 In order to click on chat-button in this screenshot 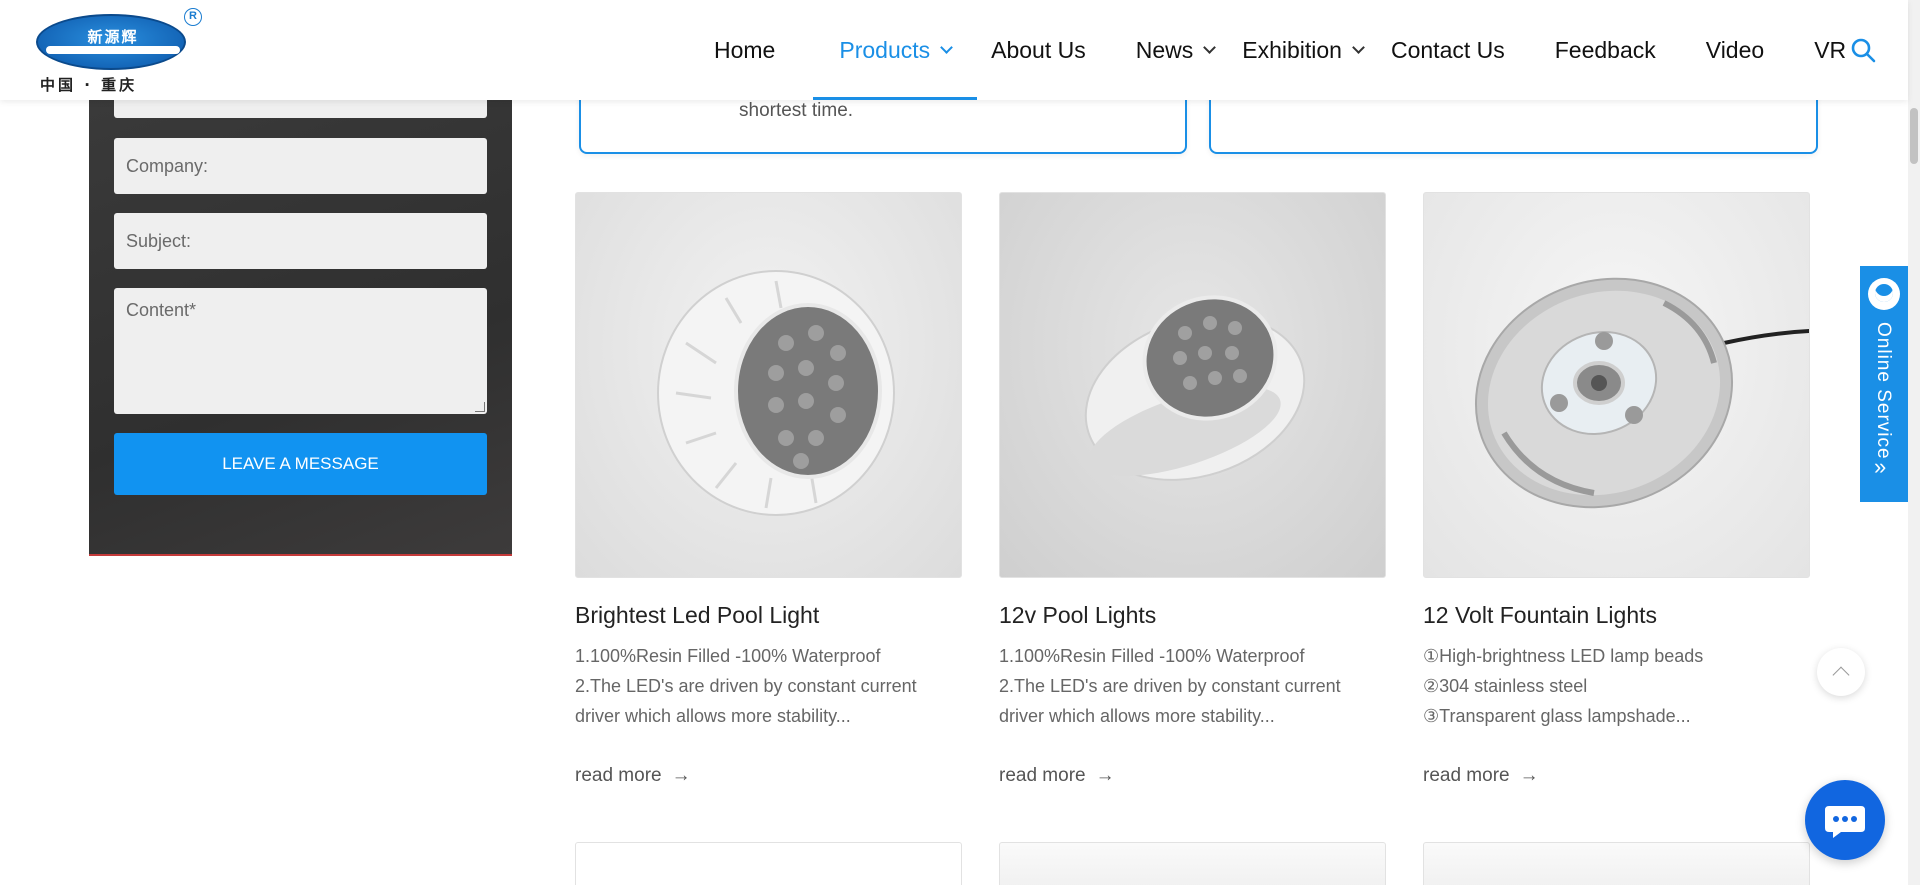, I will do `click(1845, 820)`.